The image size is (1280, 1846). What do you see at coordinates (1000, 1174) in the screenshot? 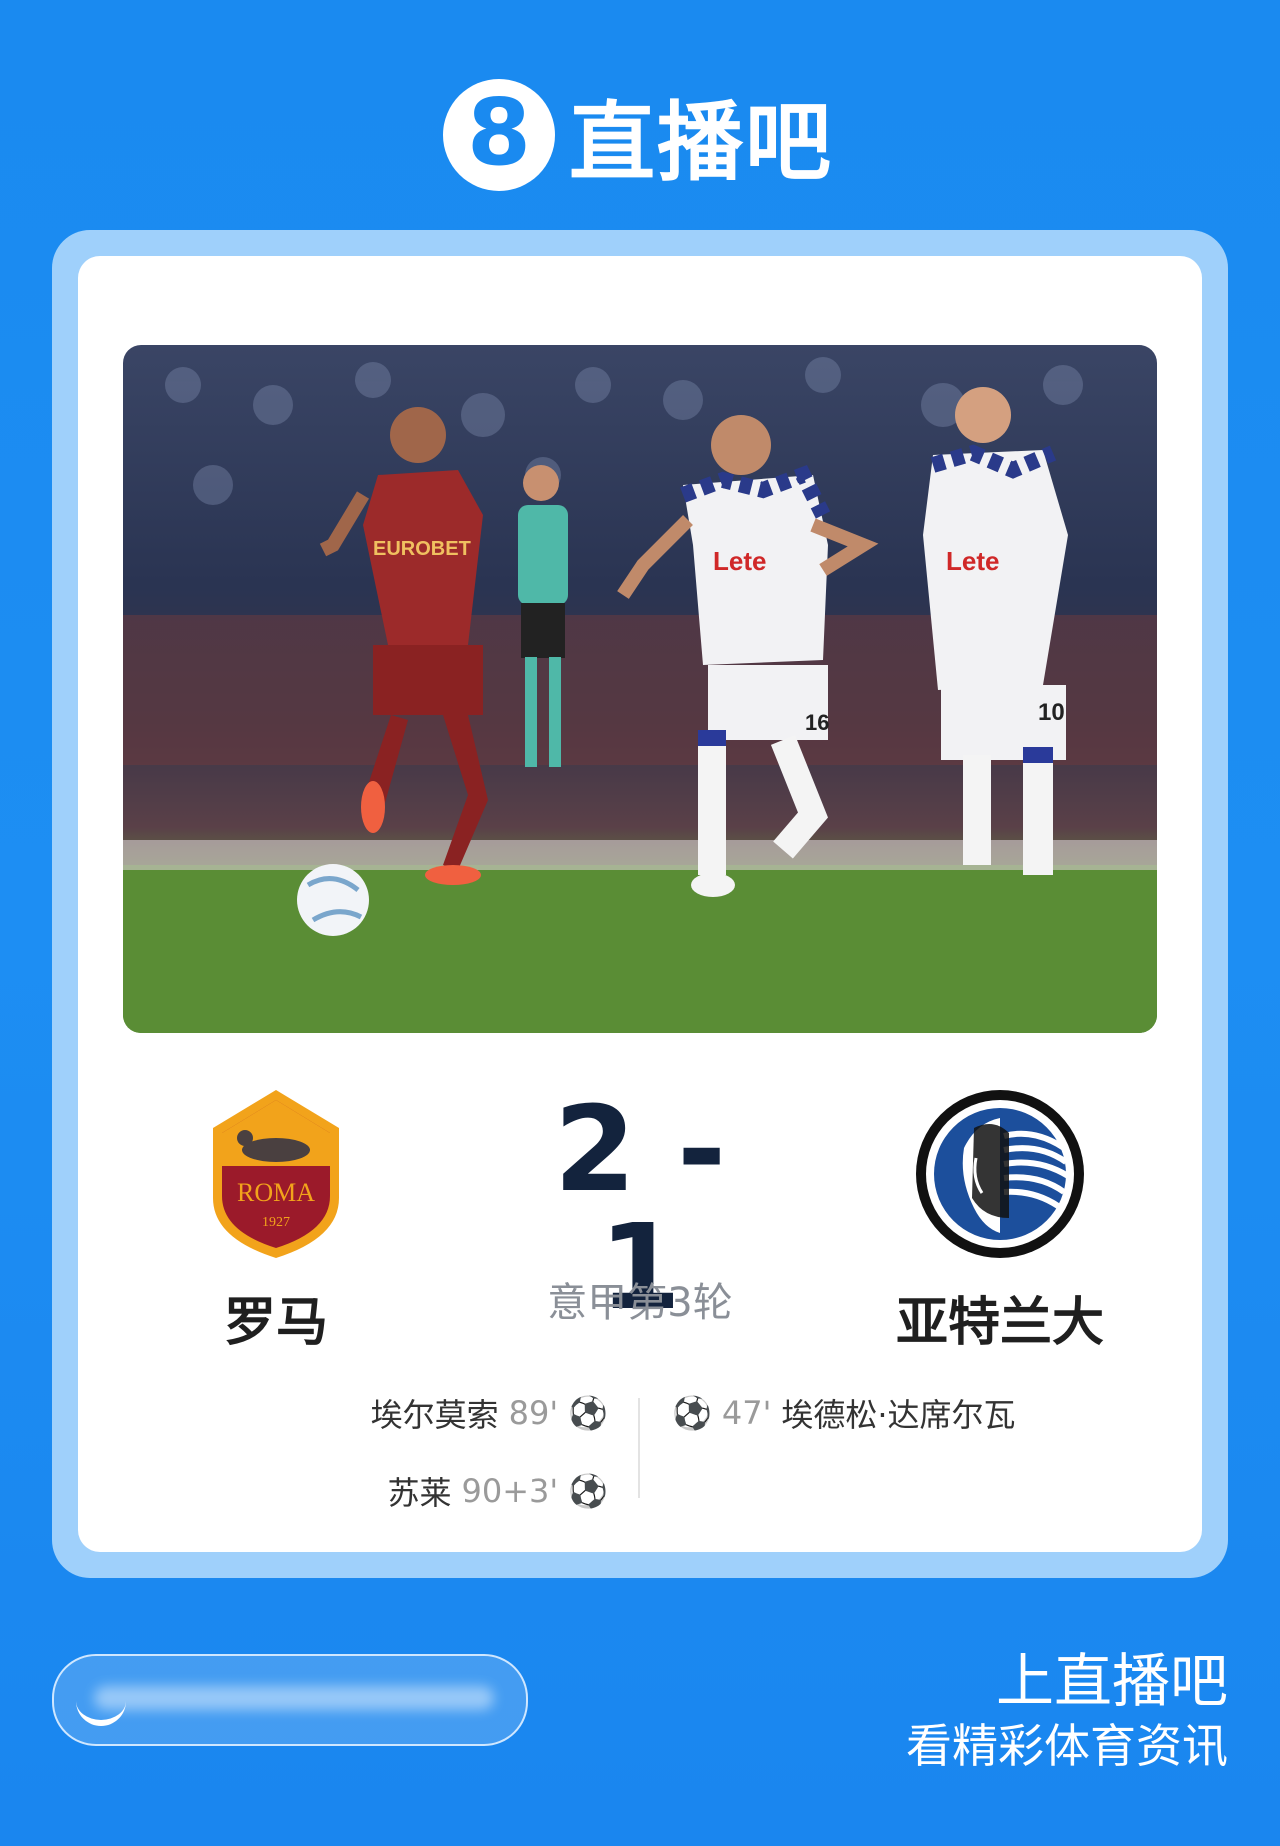
I see `atalanta-crest-icon` at bounding box center [1000, 1174].